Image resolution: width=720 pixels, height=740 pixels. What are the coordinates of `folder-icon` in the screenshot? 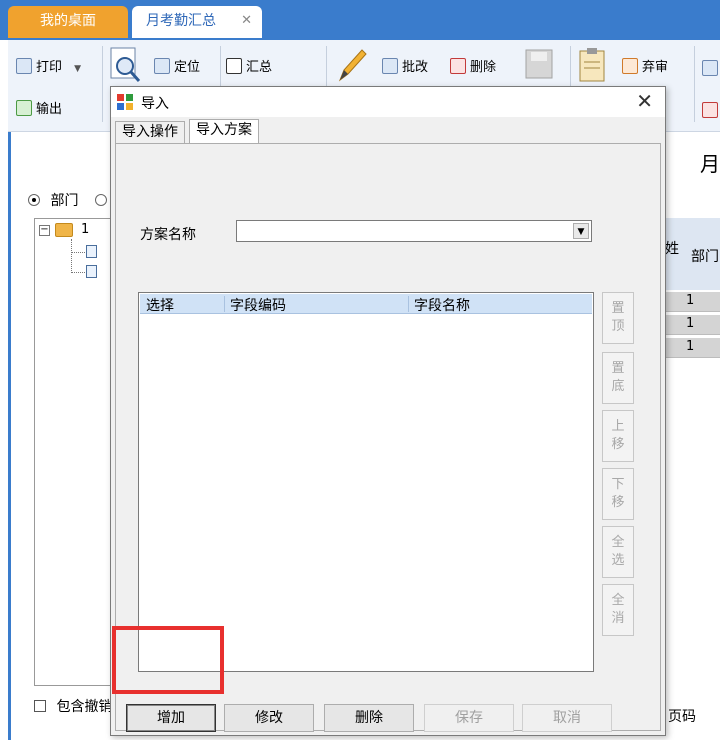 It's located at (64, 230).